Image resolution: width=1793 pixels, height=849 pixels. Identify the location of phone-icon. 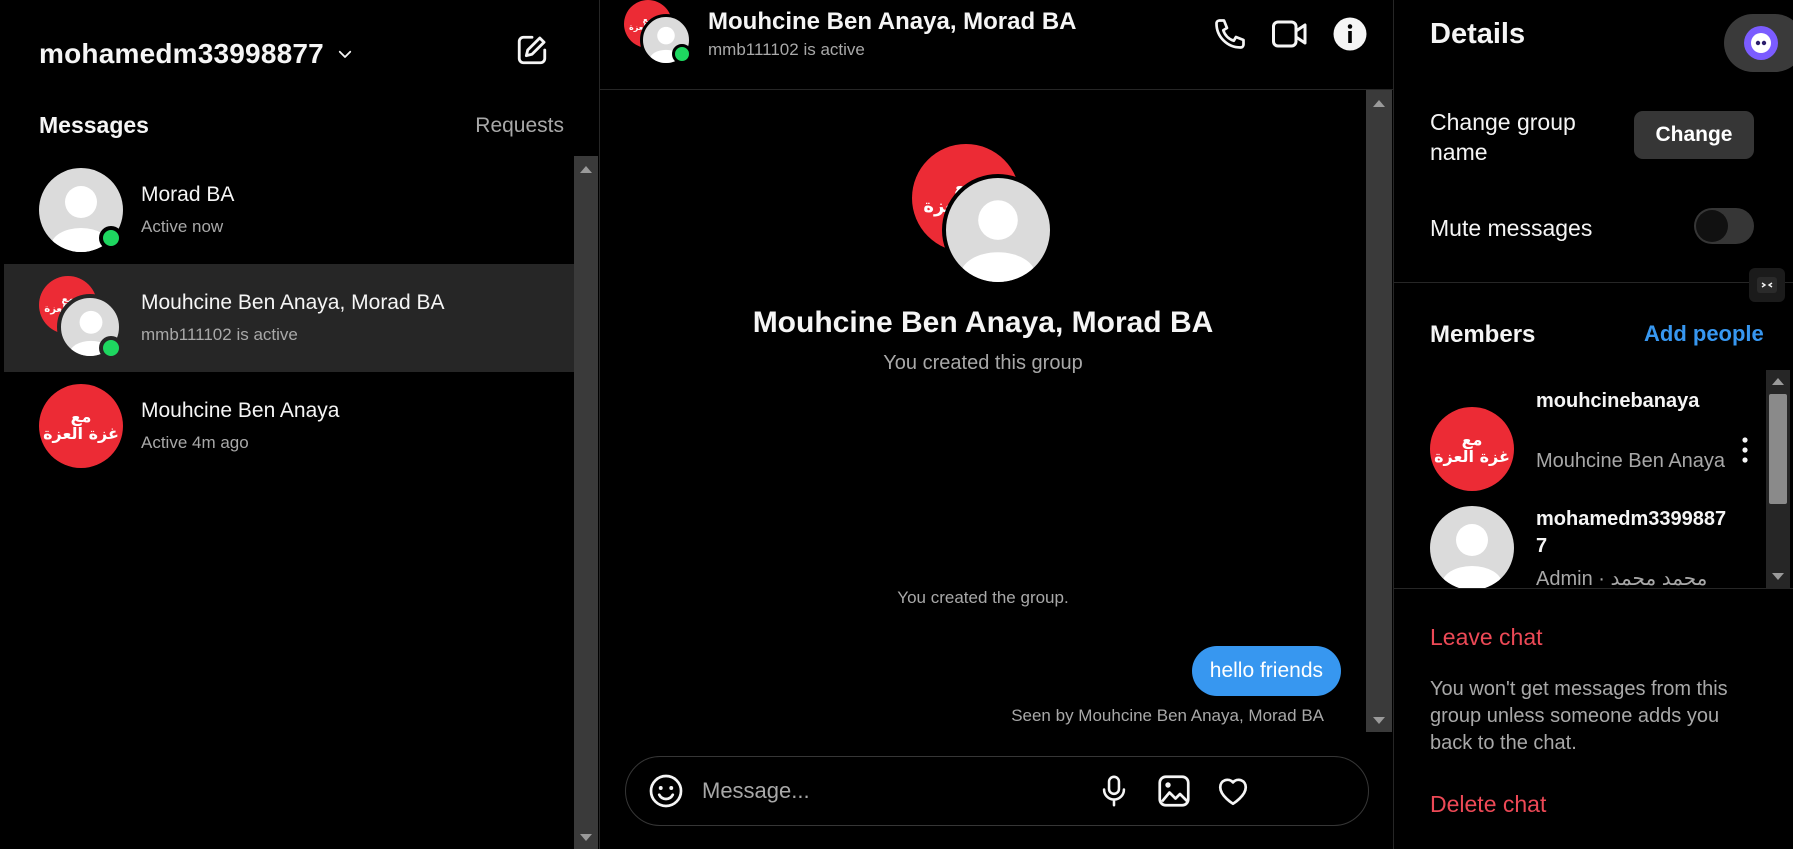
(1230, 34).